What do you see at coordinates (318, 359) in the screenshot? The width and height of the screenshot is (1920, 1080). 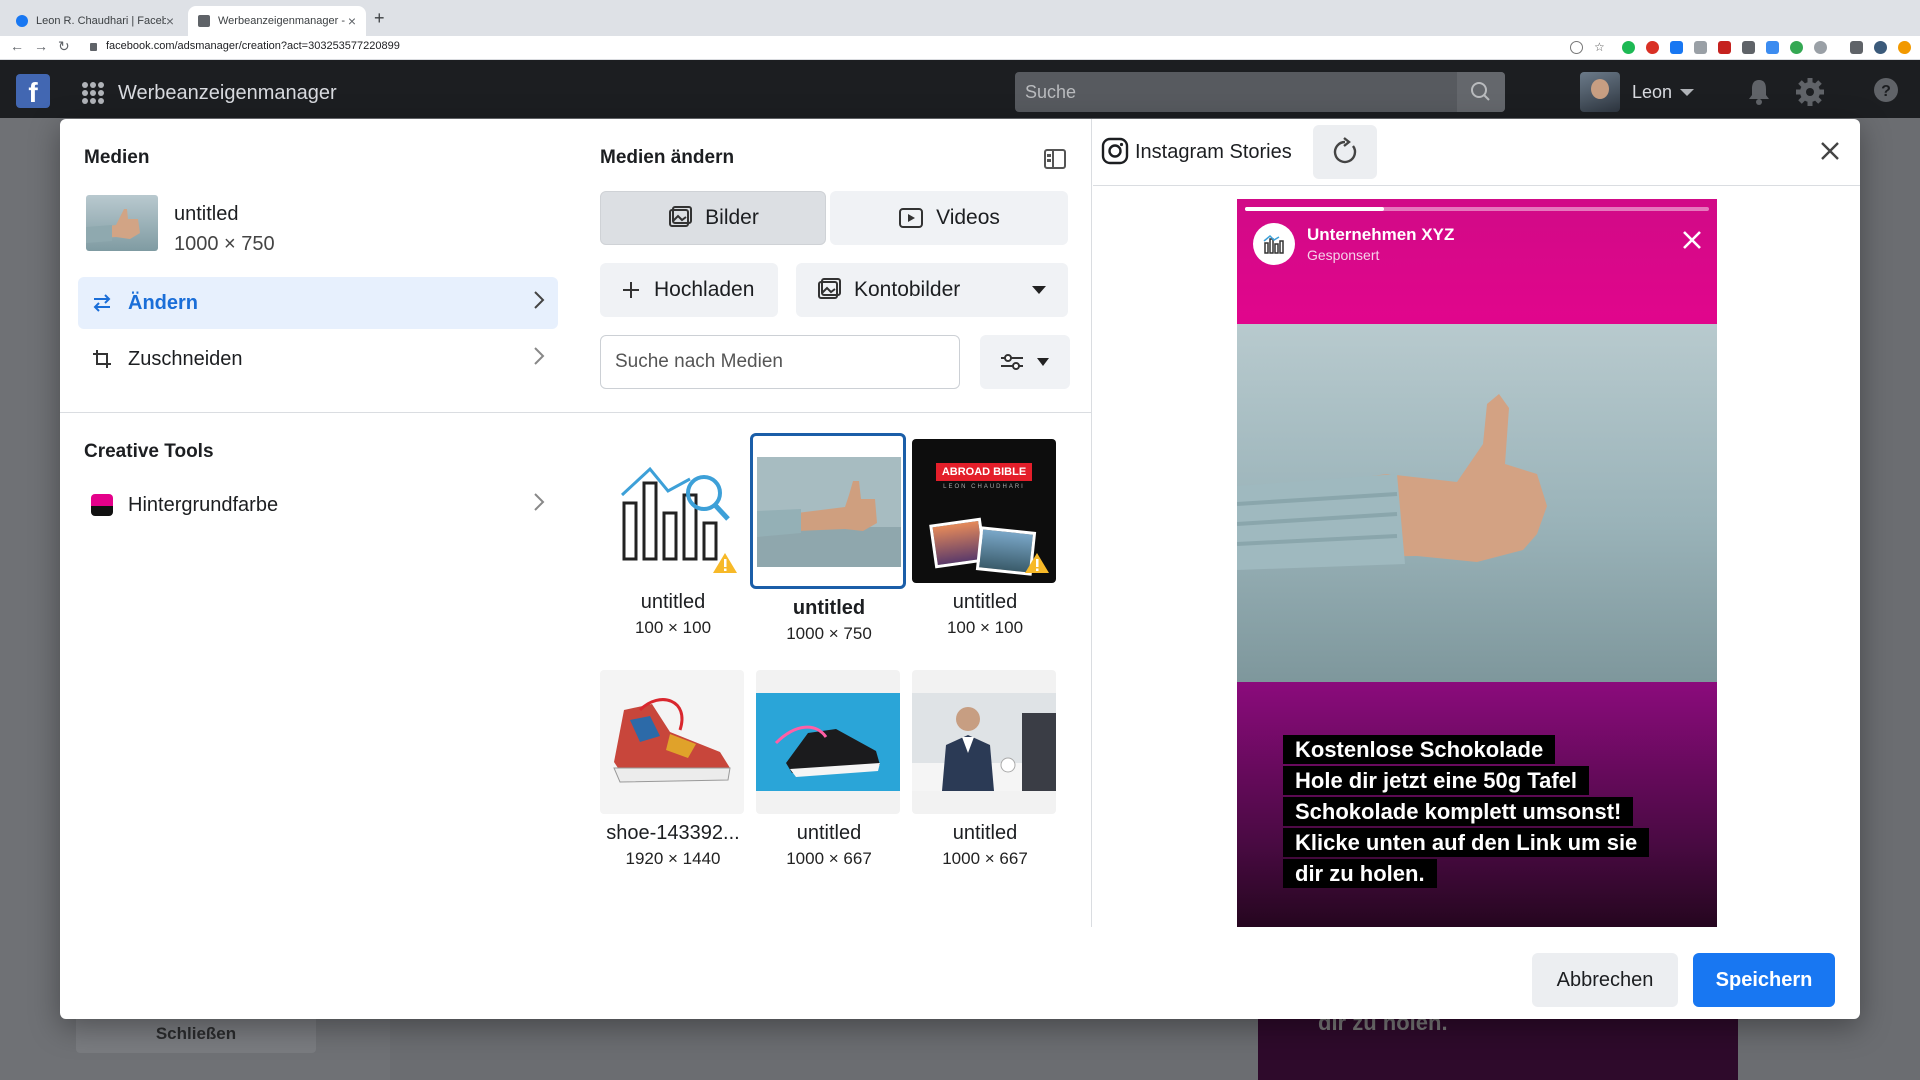 I see `crop-button: Zuschneiden` at bounding box center [318, 359].